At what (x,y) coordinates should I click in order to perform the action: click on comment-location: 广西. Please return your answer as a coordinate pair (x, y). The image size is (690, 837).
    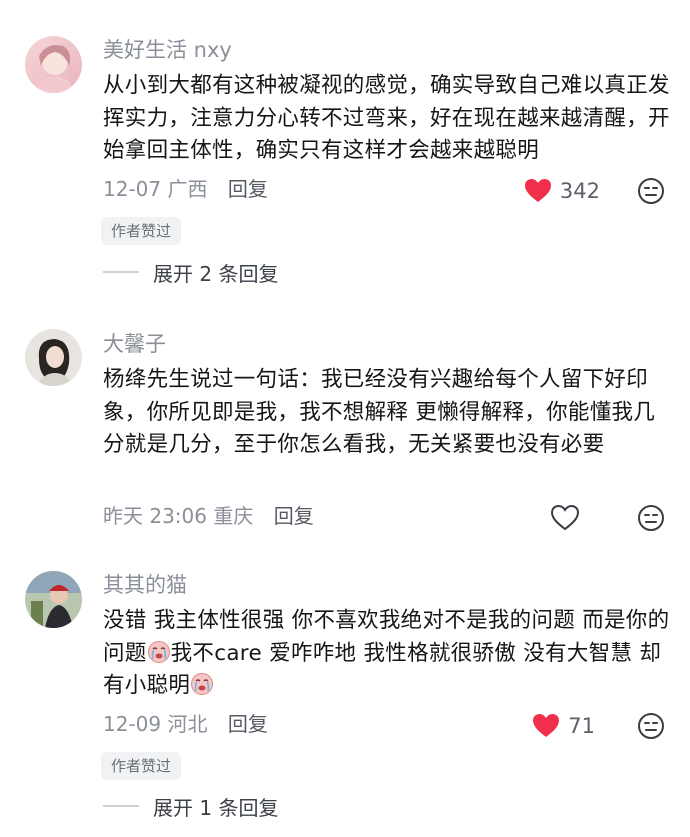
    Looking at the image, I should click on (187, 189).